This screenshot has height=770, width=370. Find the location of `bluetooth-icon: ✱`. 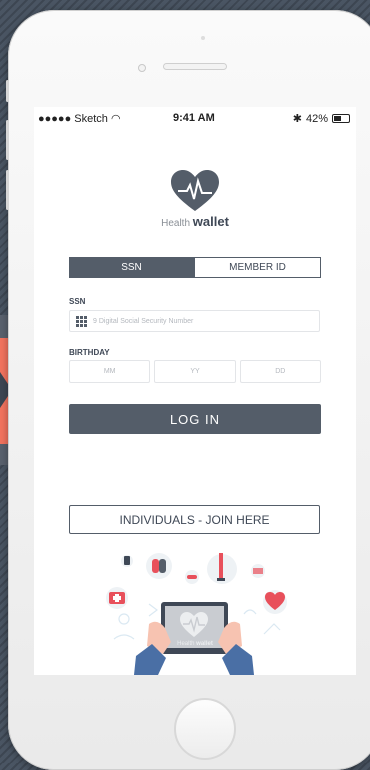

bluetooth-icon: ✱ is located at coordinates (297, 119).